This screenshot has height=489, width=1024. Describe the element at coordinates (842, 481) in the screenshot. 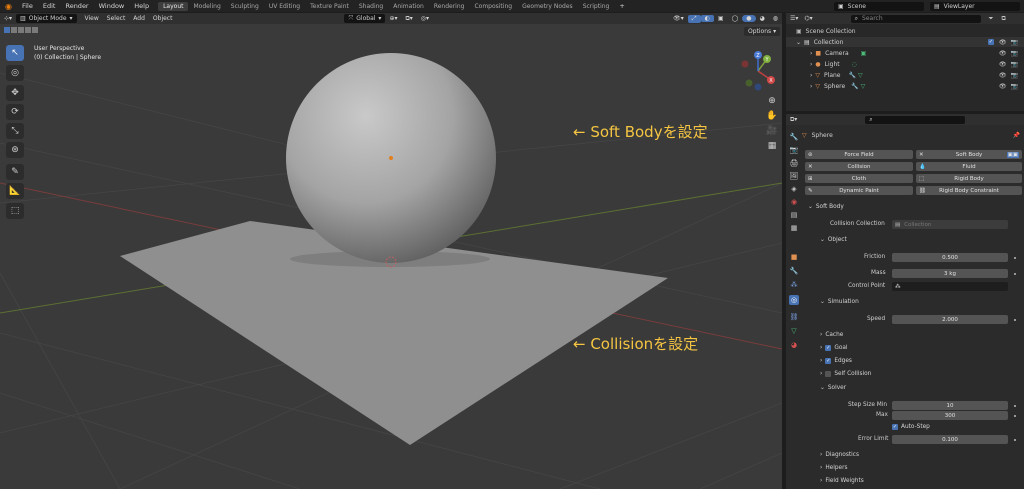

I see `field-weights-subpanel-header: › Field Weights` at that location.